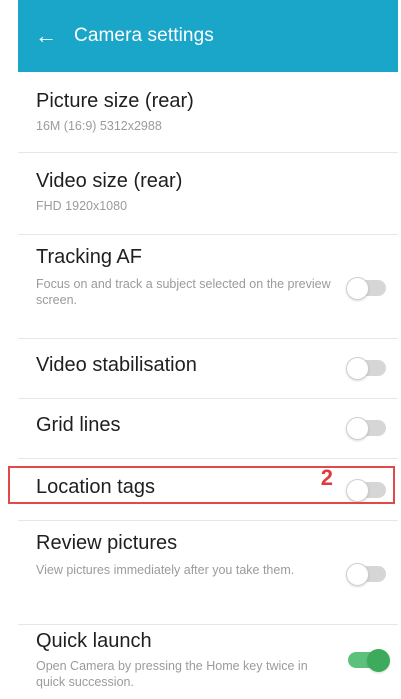 The width and height of the screenshot is (401, 699). Describe the element at coordinates (107, 543) in the screenshot. I see `setting-title: Review pictures` at that location.